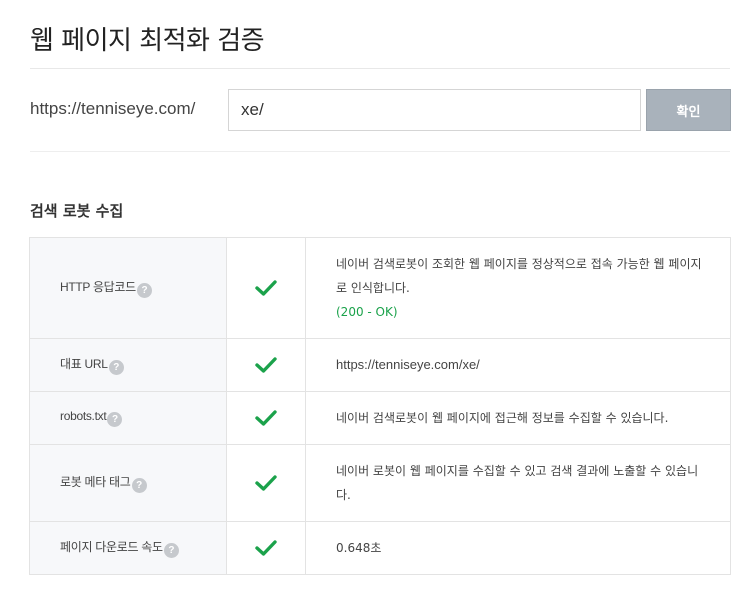 The width and height of the screenshot is (752, 608). What do you see at coordinates (128, 418) in the screenshot?
I see `row-label-cell: robots.txt?` at bounding box center [128, 418].